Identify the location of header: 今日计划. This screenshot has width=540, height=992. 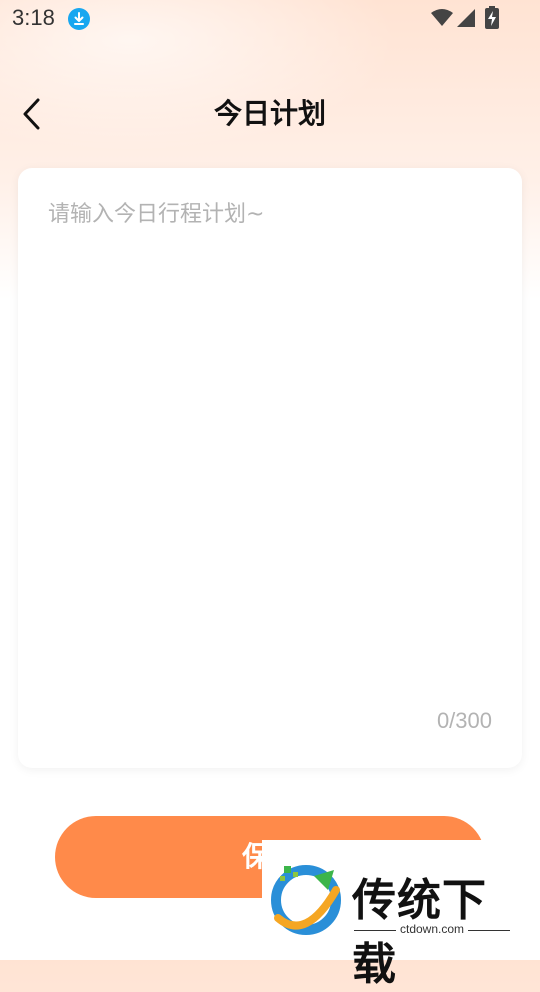
(270, 113).